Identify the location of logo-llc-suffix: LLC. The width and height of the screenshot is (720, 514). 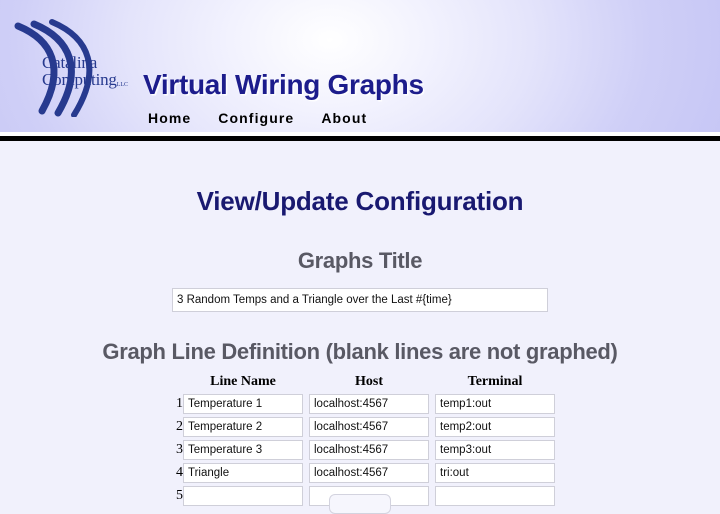
(122, 85).